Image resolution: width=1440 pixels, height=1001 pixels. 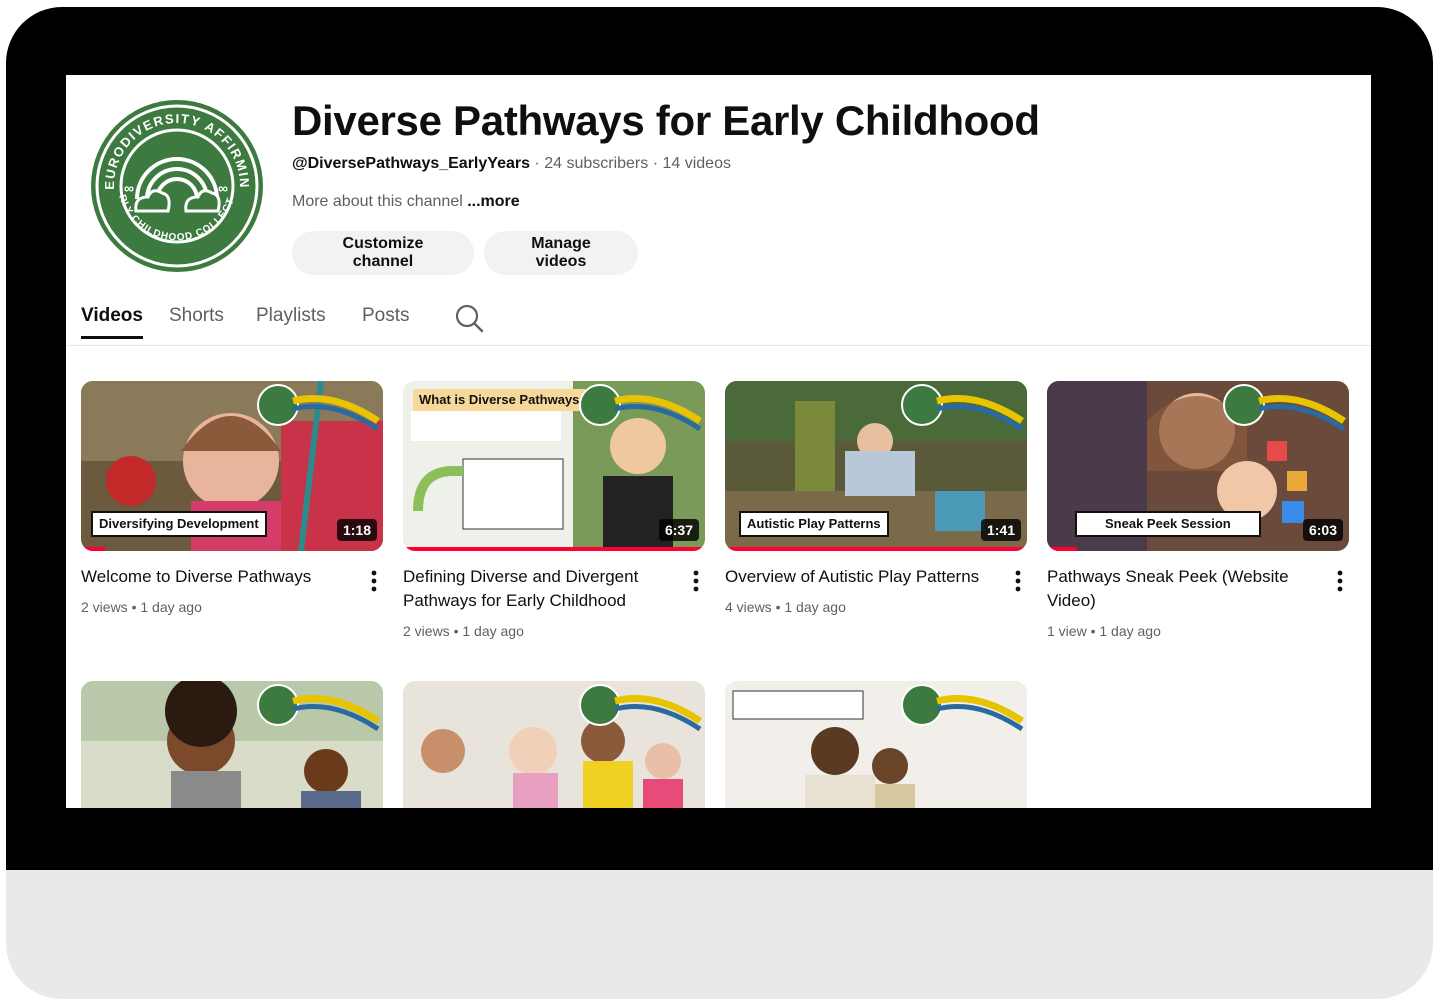 What do you see at coordinates (179, 524) in the screenshot?
I see `thumbnail-banner: Diversifying Development` at bounding box center [179, 524].